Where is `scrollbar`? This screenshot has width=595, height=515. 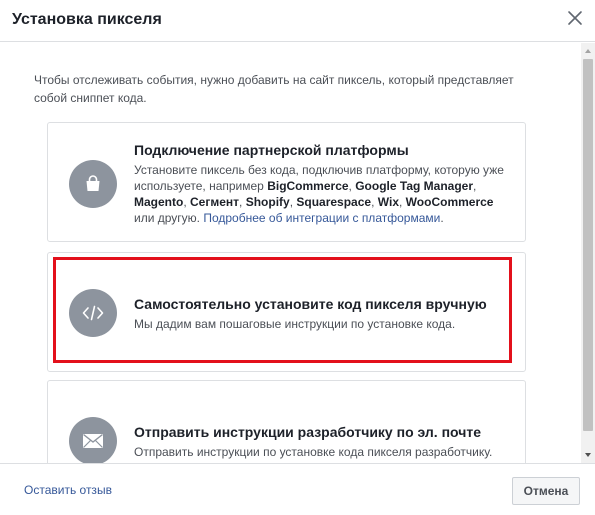
scrollbar is located at coordinates (588, 253).